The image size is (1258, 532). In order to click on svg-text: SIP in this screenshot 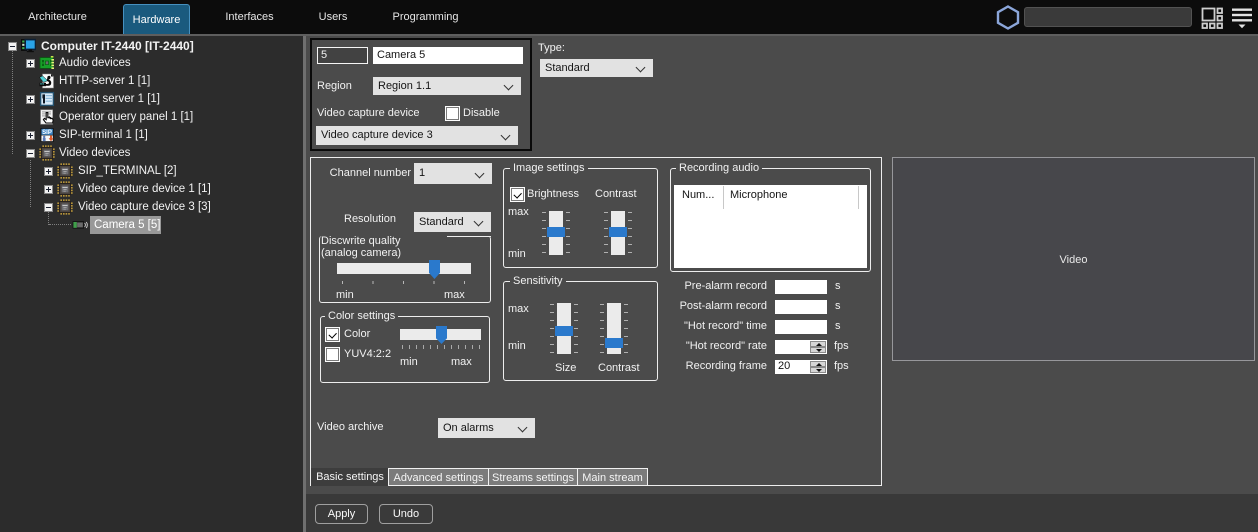, I will do `click(47, 133)`.